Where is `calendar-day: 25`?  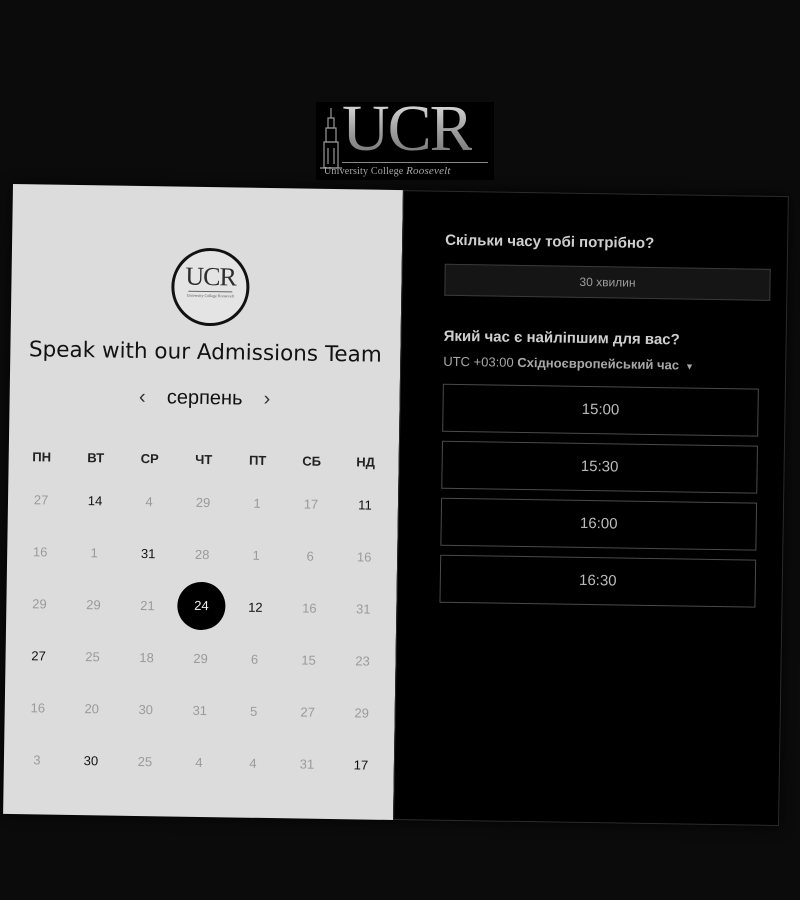
calendar-day: 25 is located at coordinates (145, 761).